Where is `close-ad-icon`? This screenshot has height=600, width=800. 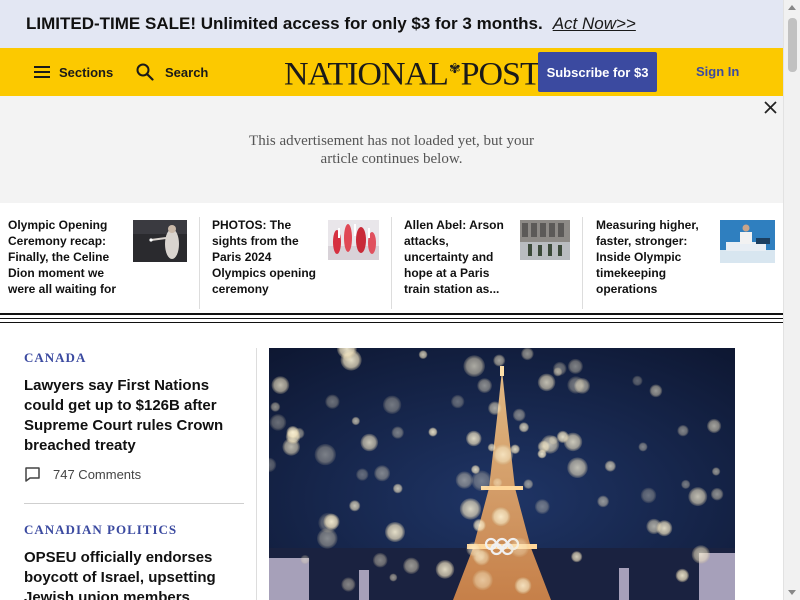
close-ad-icon is located at coordinates (770, 107).